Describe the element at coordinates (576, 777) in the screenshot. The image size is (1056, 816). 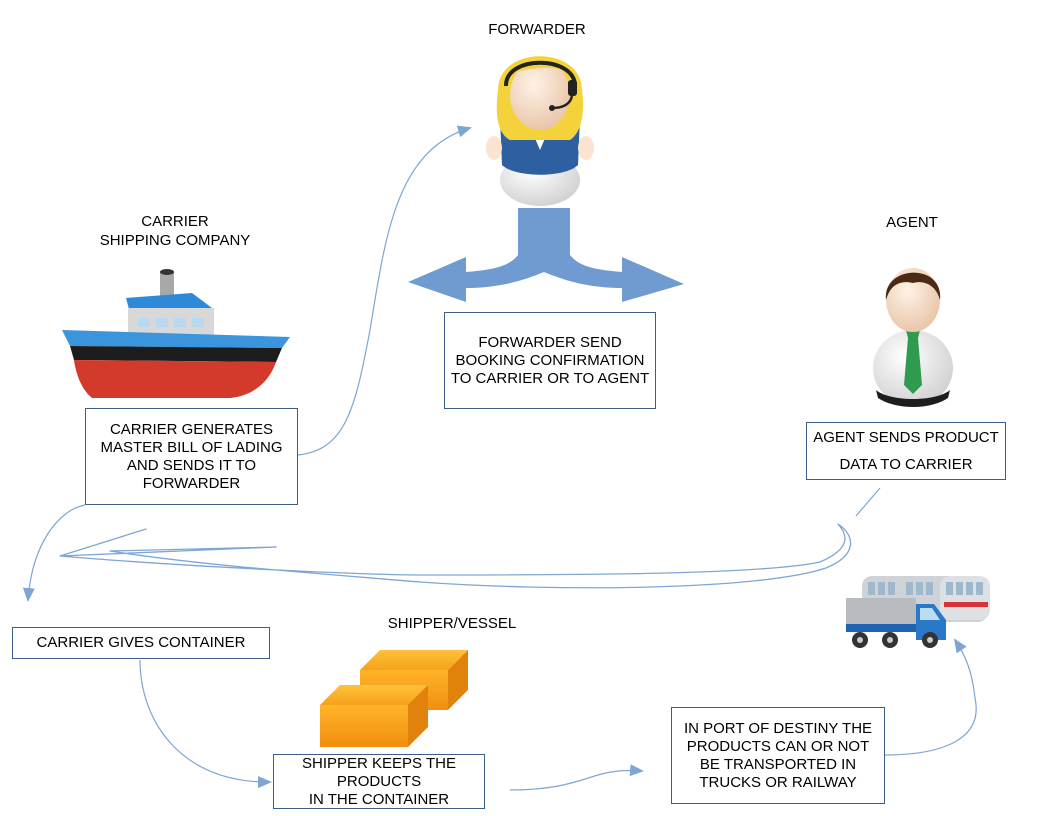
I see `connector-to-port` at that location.